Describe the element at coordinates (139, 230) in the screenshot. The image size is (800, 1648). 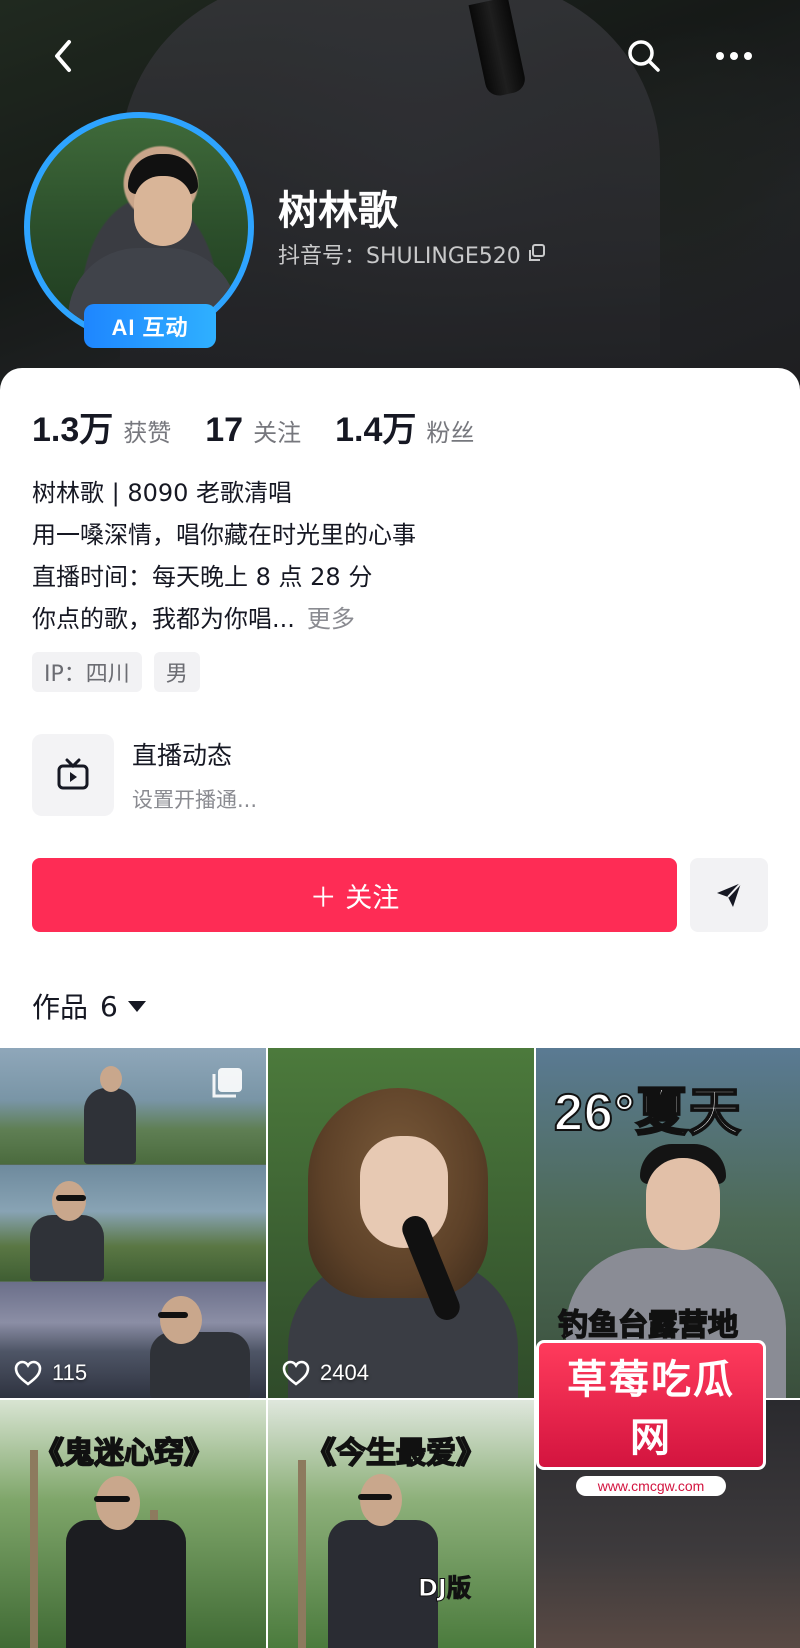
I see `avatar-container: AI 互动` at that location.